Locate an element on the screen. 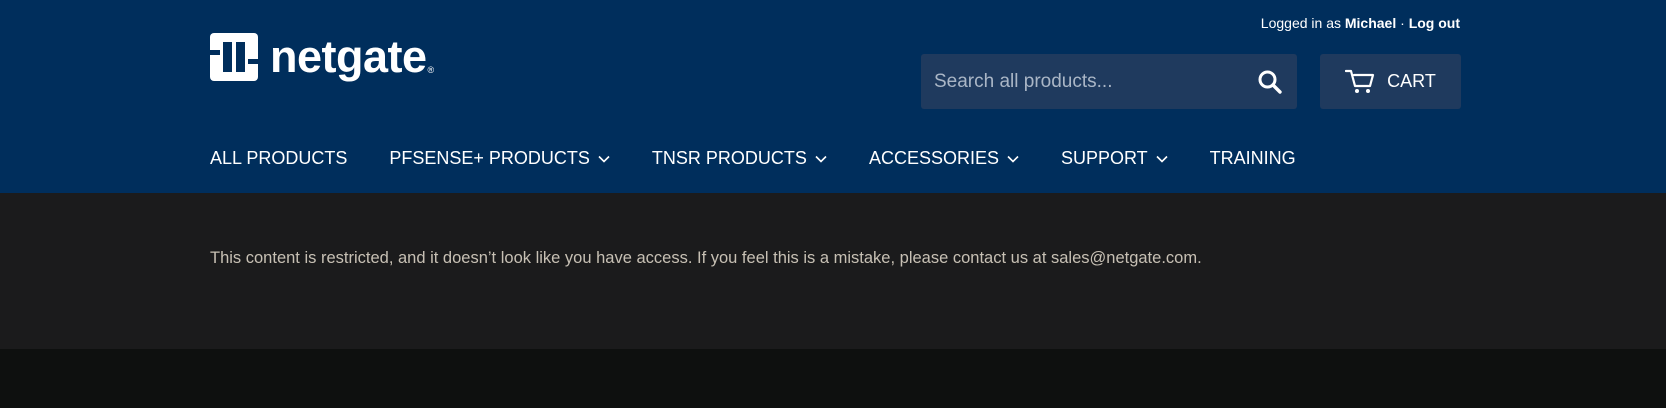 This screenshot has width=1666, height=408. nav-item-label: TRAINING is located at coordinates (1252, 158).